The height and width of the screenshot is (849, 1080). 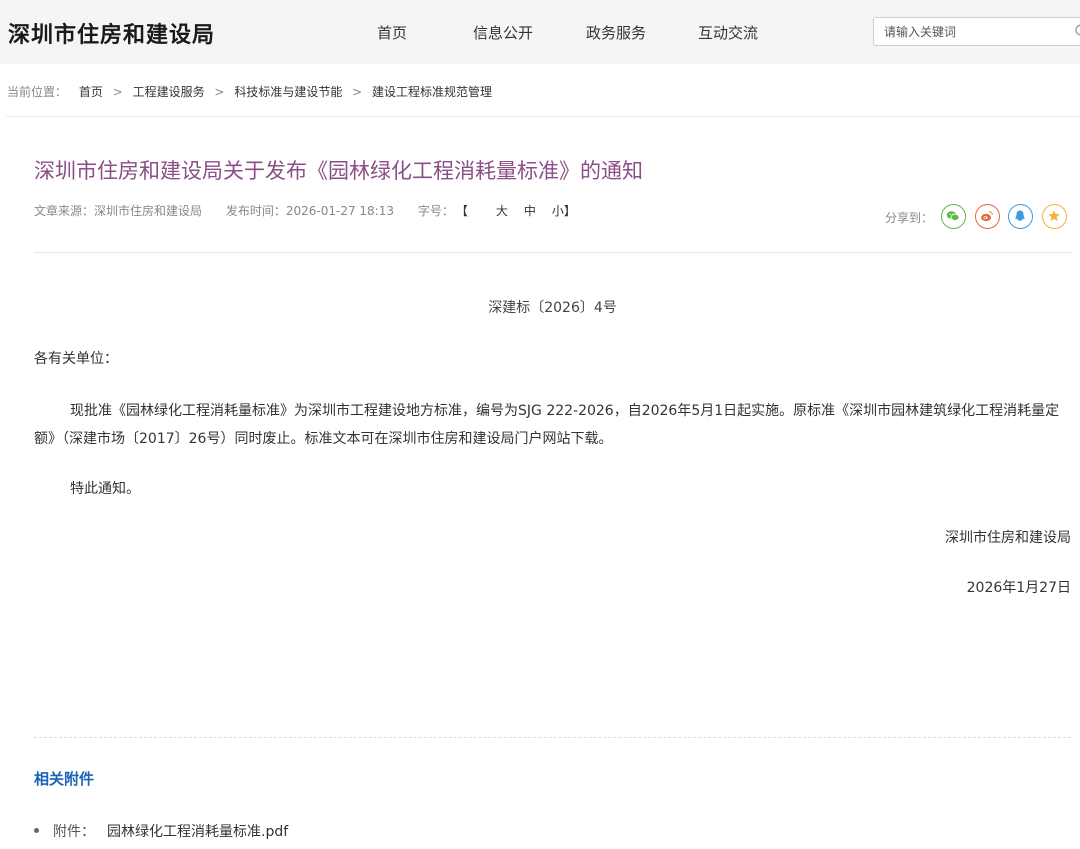 What do you see at coordinates (338, 171) in the screenshot?
I see `article-title: 深圳市住房和建设局关于发布《园林绿化工程消耗量标准》的通知` at bounding box center [338, 171].